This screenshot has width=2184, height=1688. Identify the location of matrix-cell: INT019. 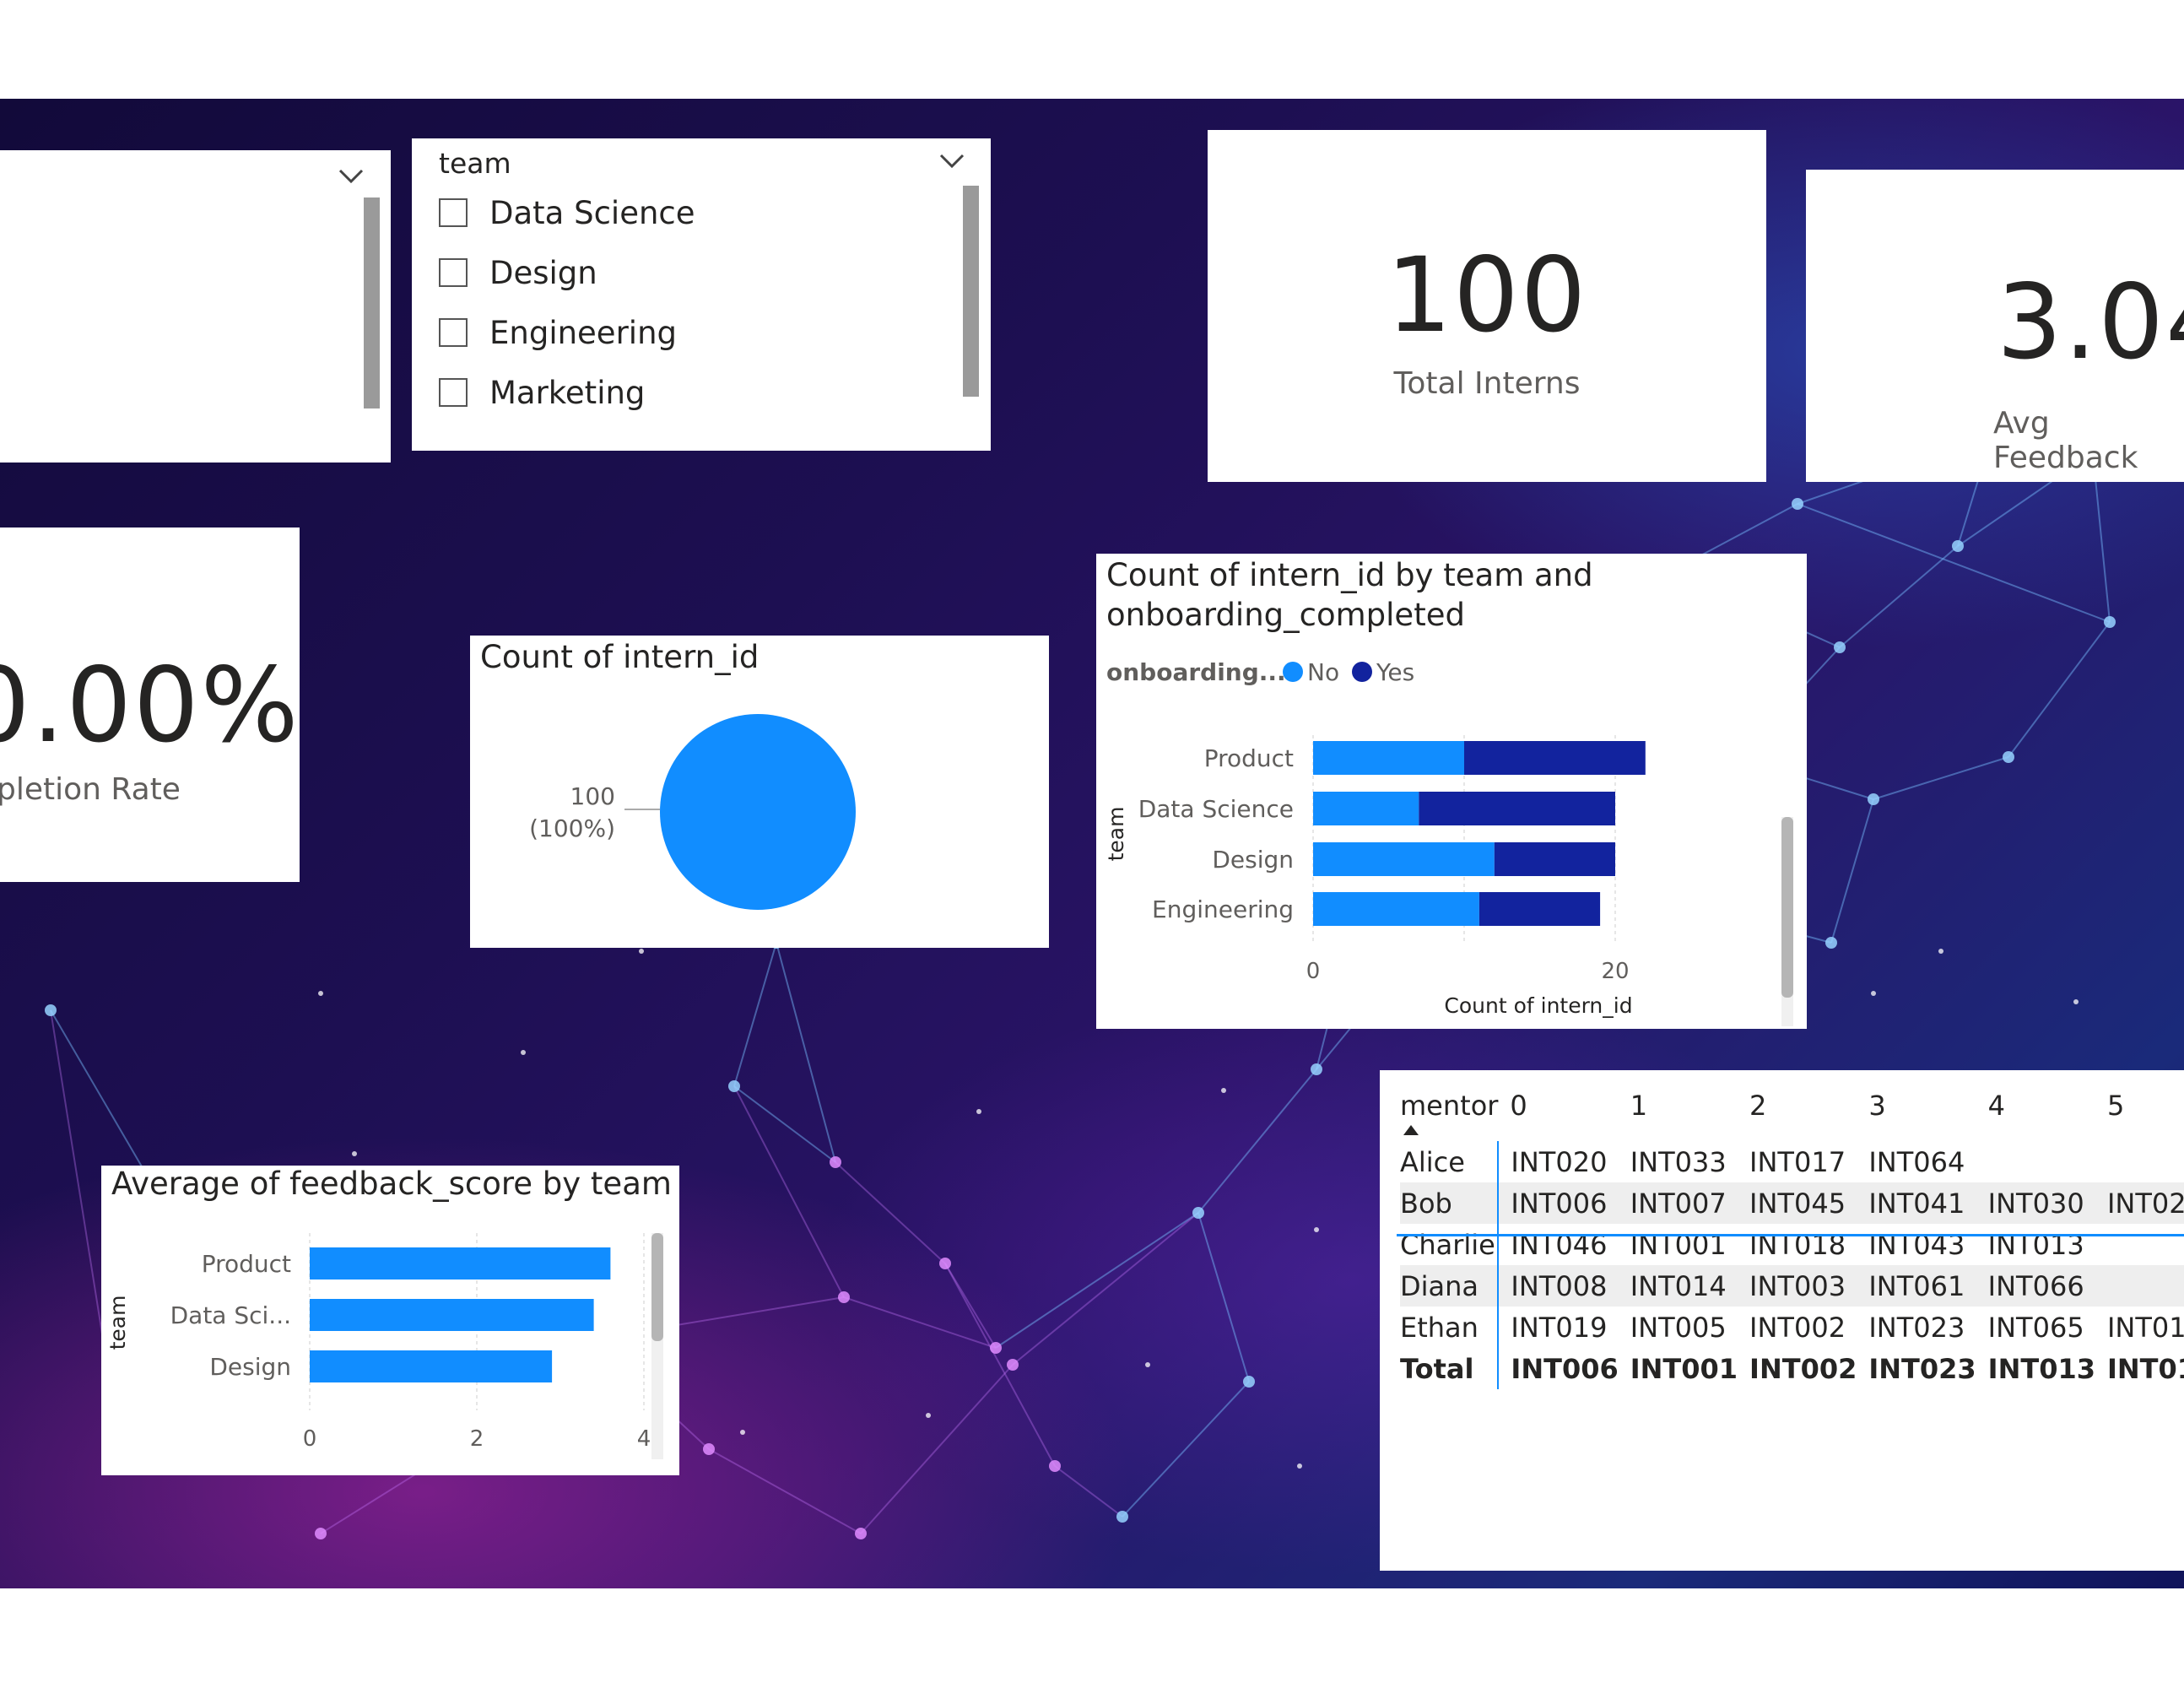
(1558, 1327).